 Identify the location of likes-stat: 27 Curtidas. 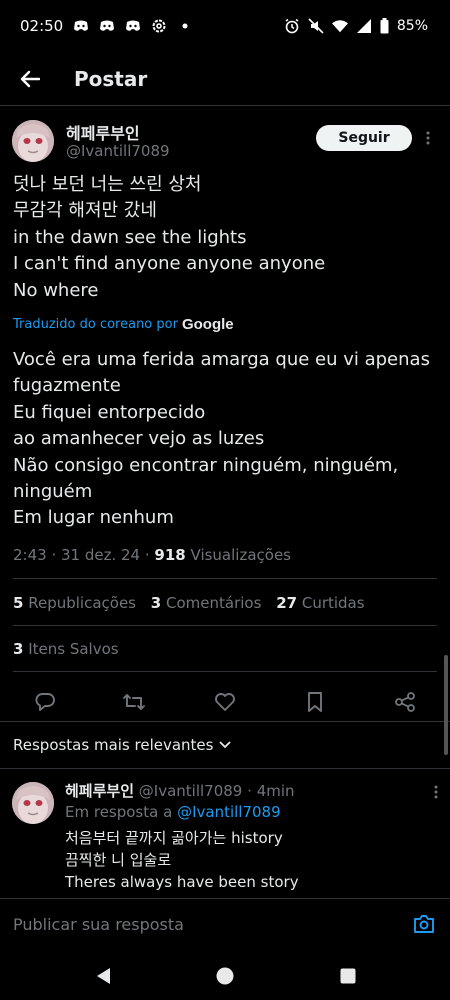
(320, 603).